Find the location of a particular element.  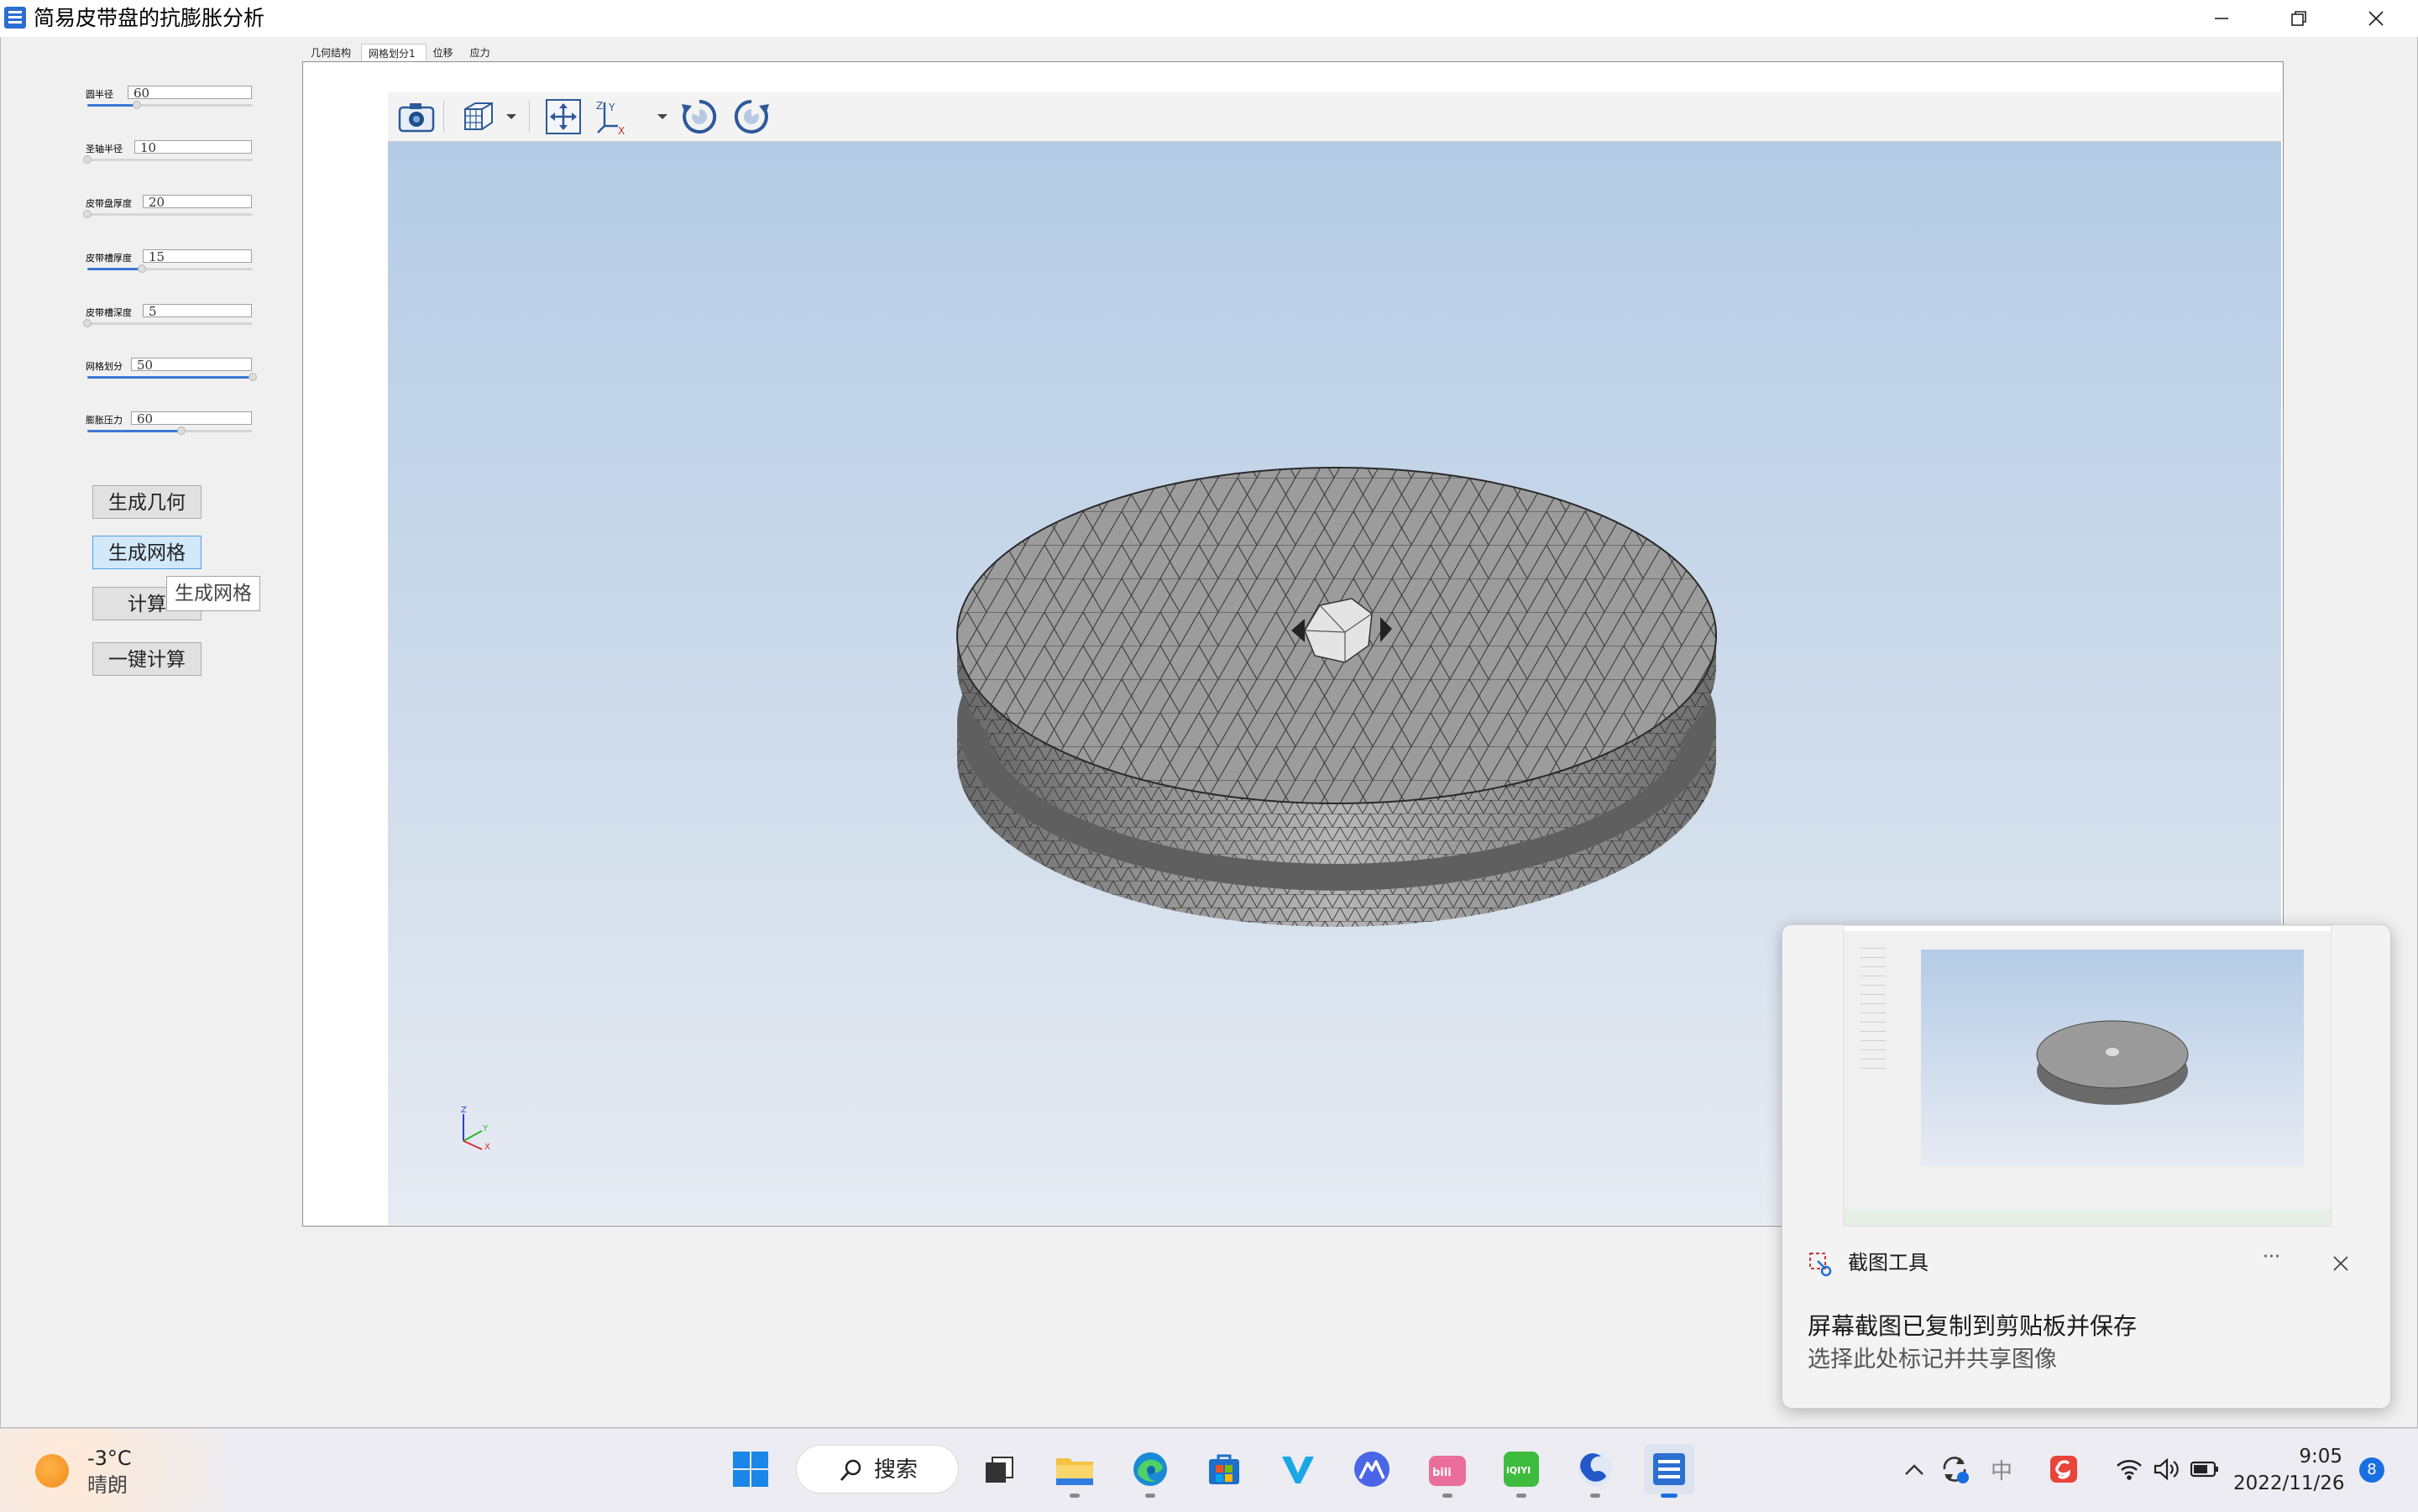

groove-thickness-slider is located at coordinates (170, 268).